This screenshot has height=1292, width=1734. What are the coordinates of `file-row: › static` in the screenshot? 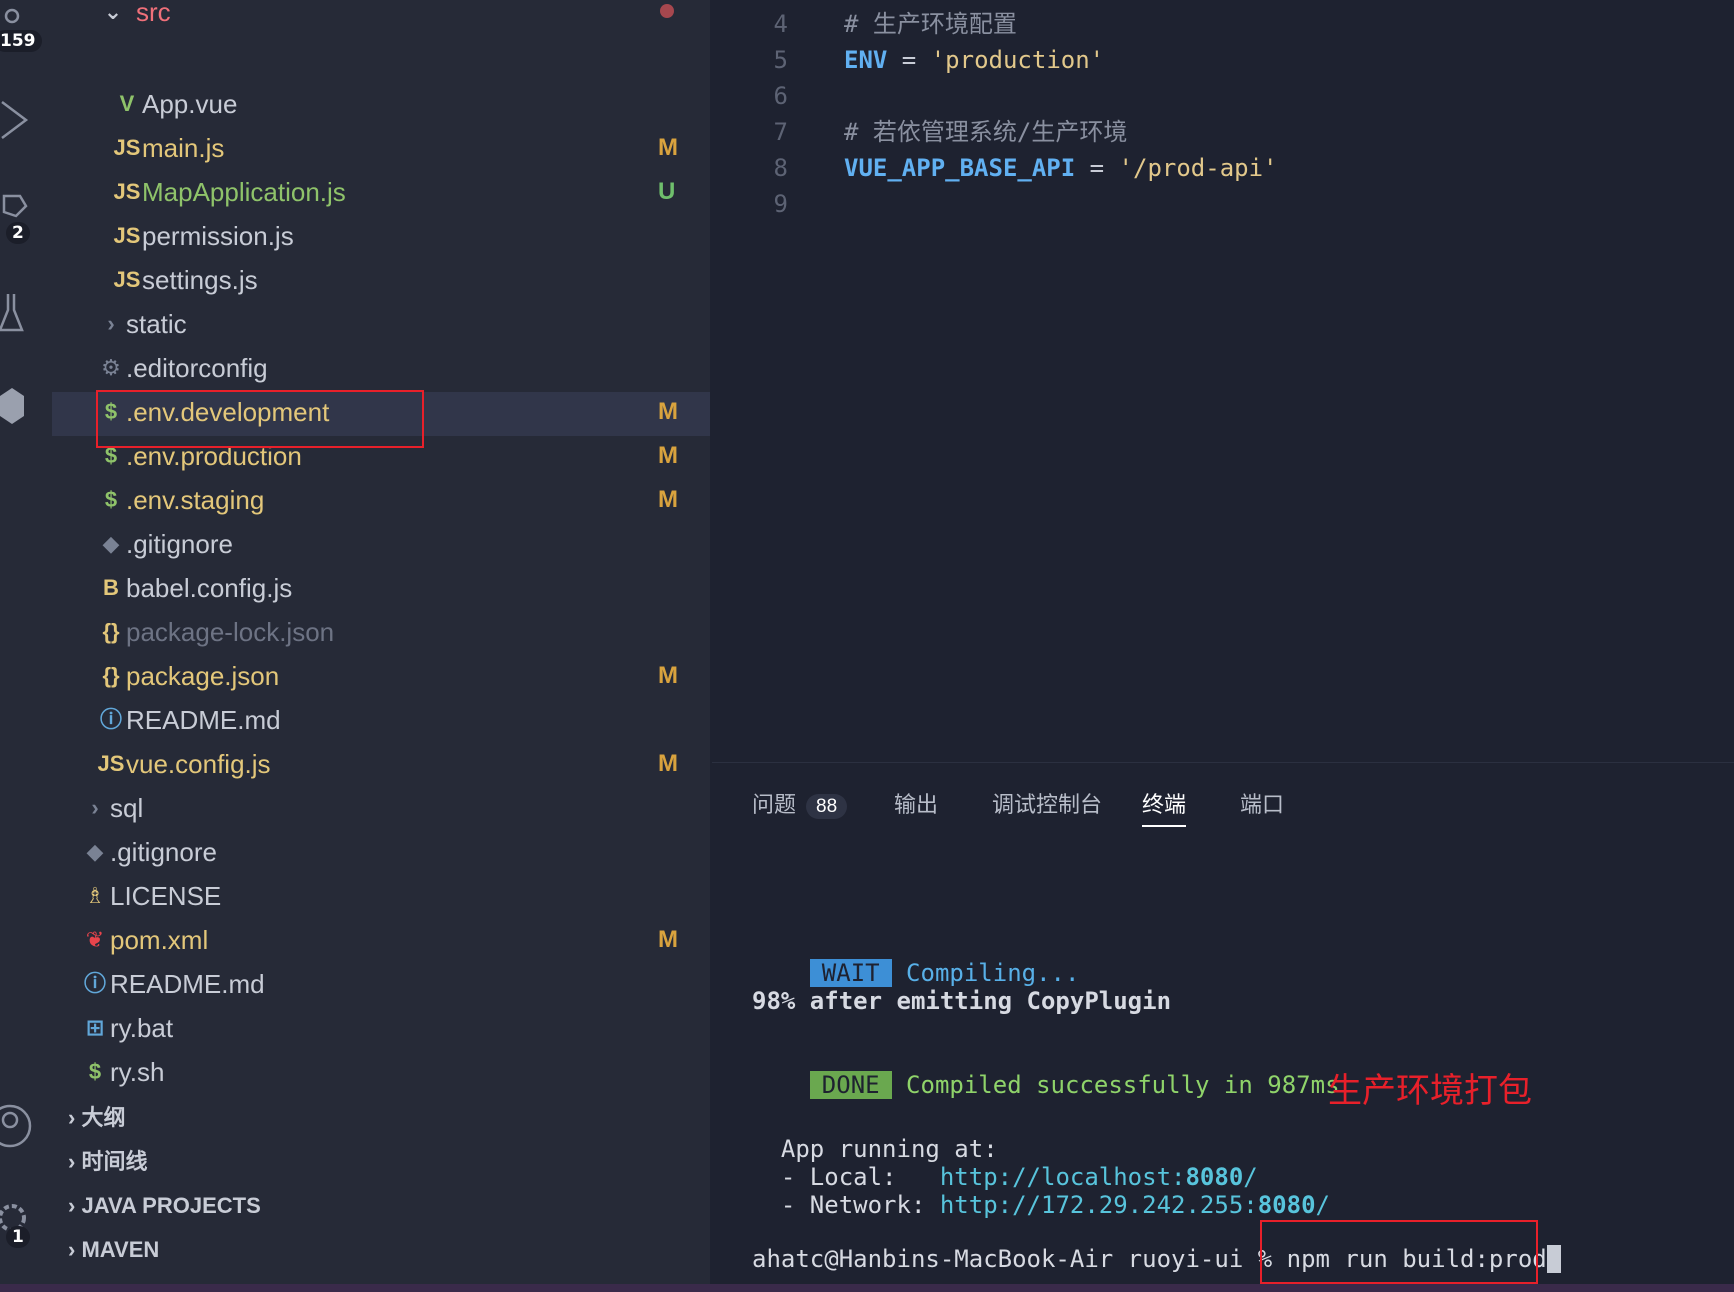 It's located at (355, 324).